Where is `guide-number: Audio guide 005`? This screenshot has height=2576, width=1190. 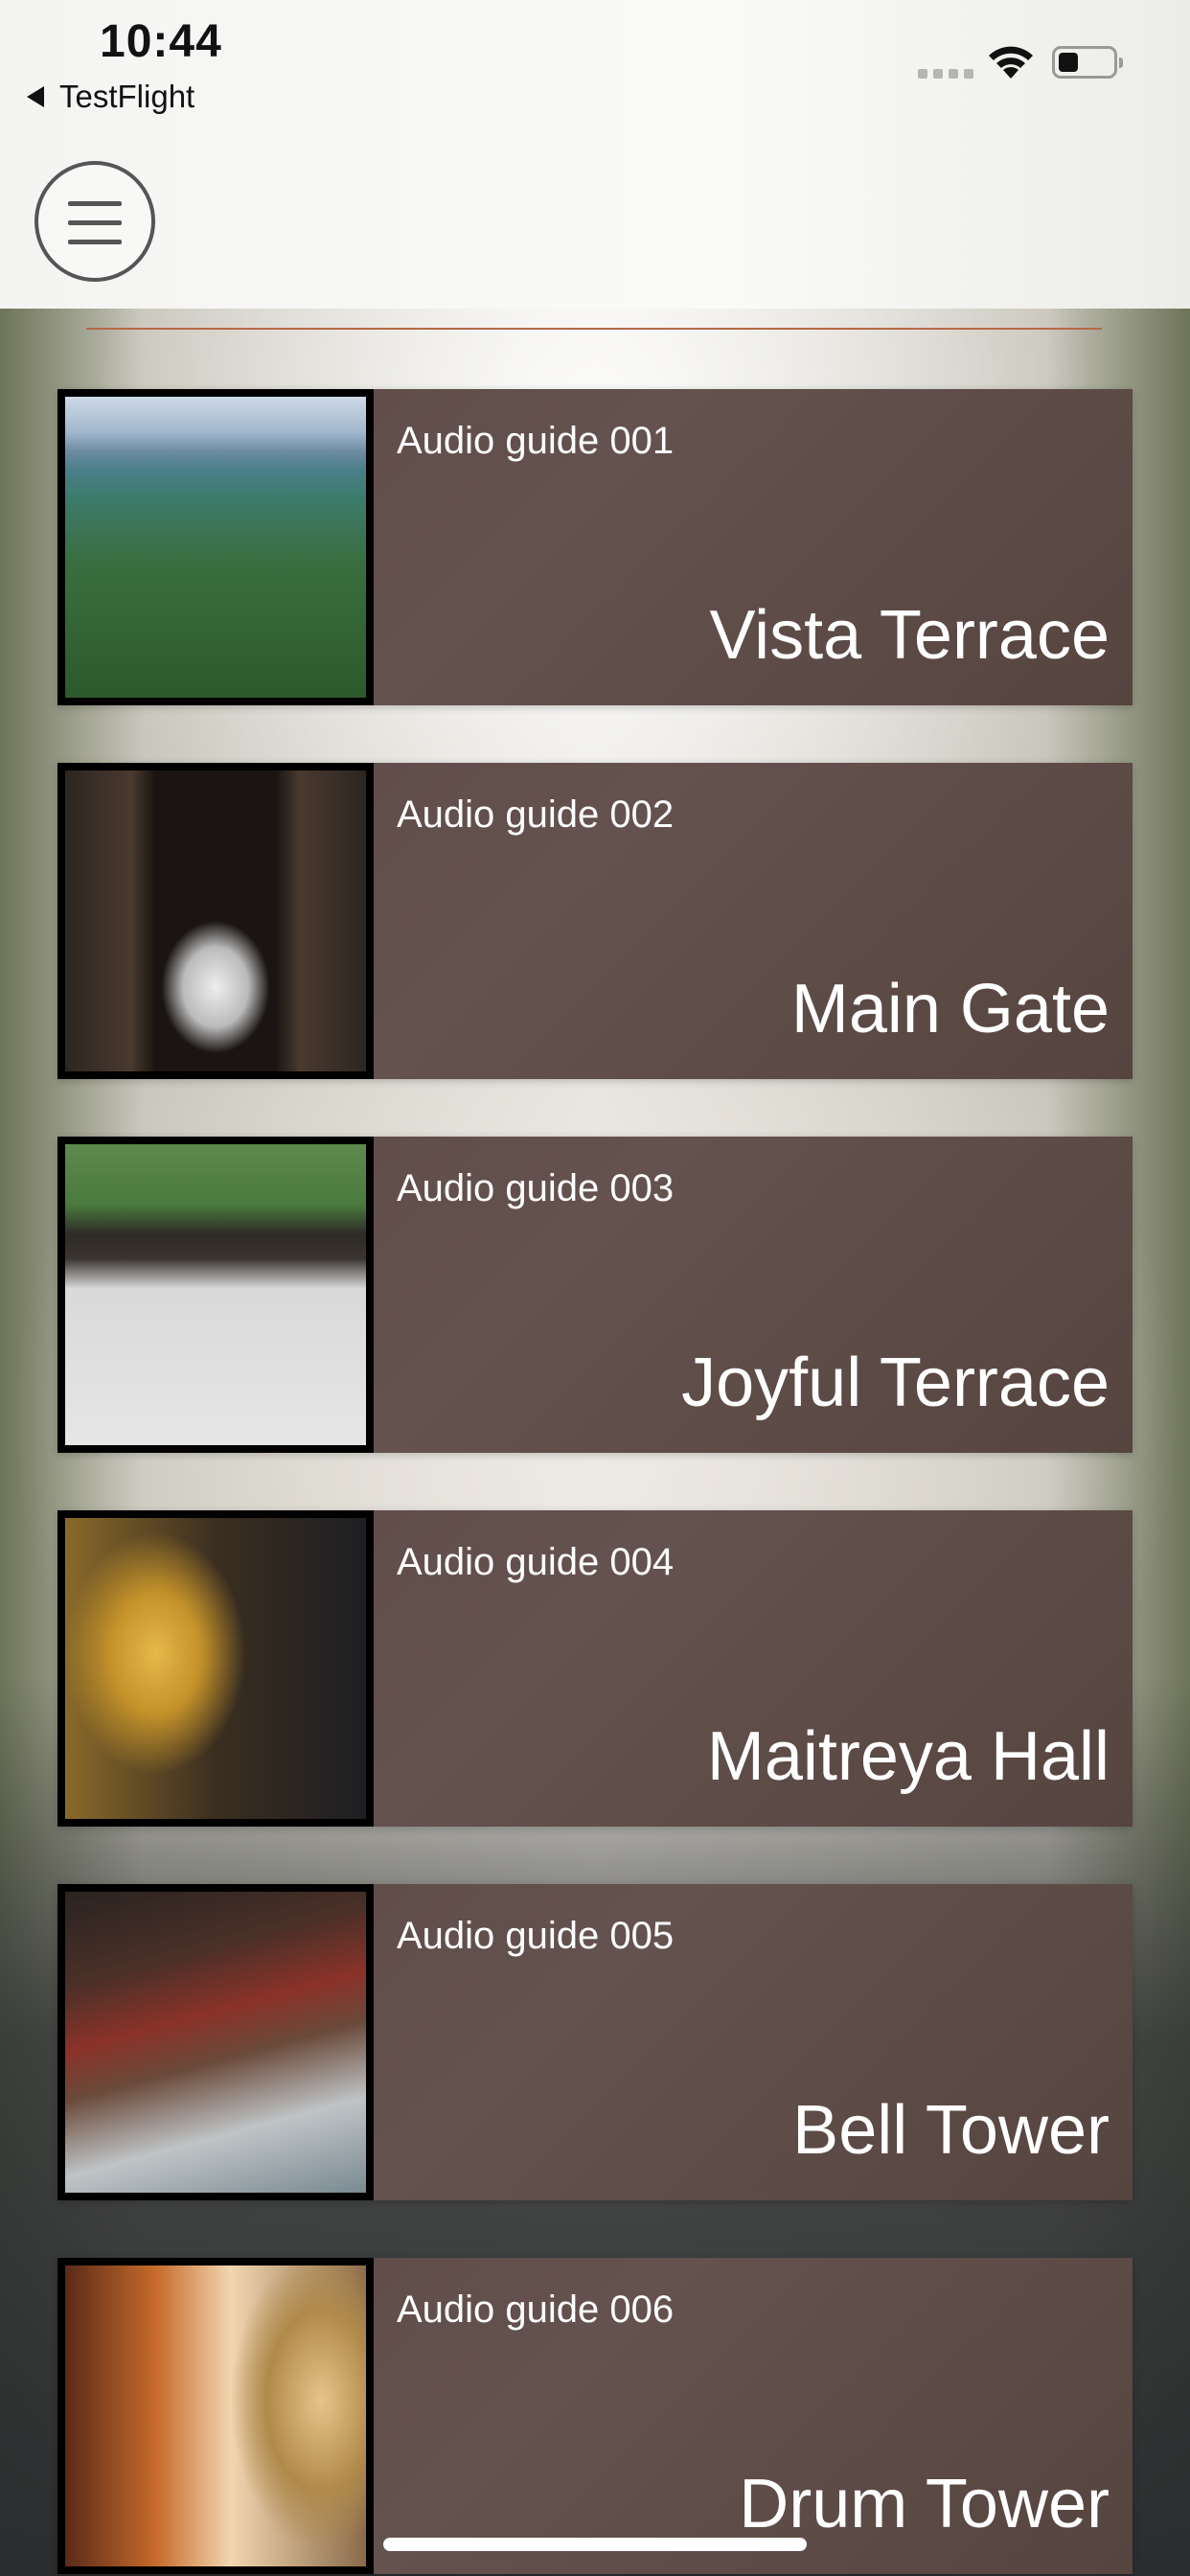
guide-number: Audio guide 005 is located at coordinates (536, 1936).